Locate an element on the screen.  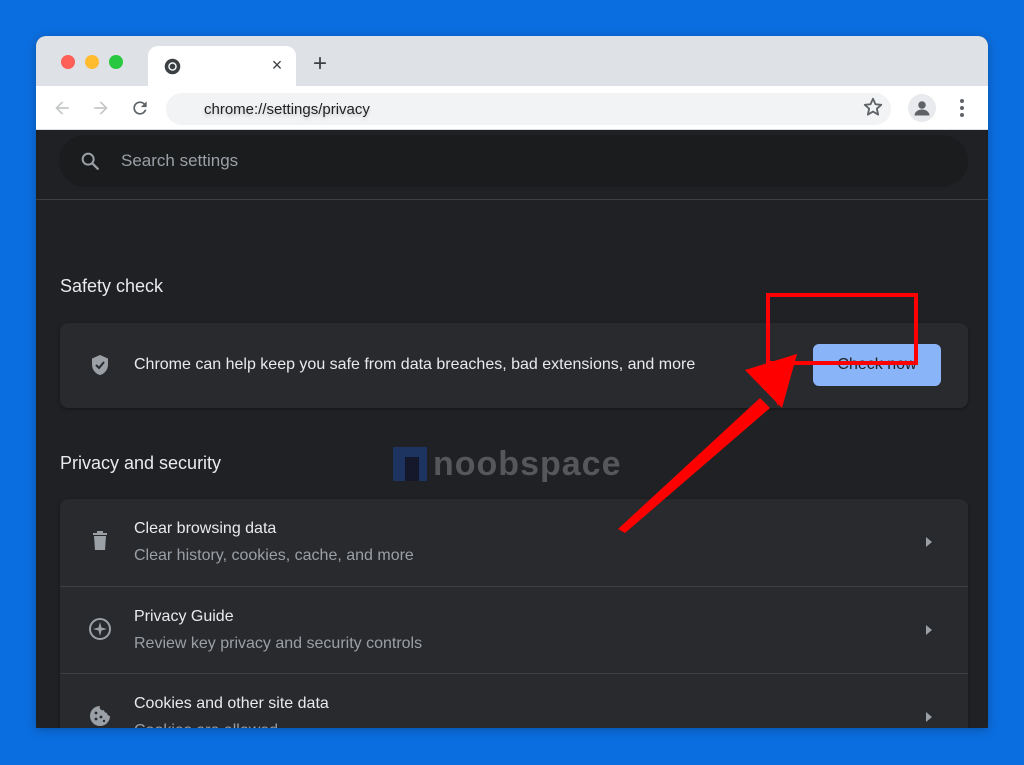
star-icon is located at coordinates (873, 106).